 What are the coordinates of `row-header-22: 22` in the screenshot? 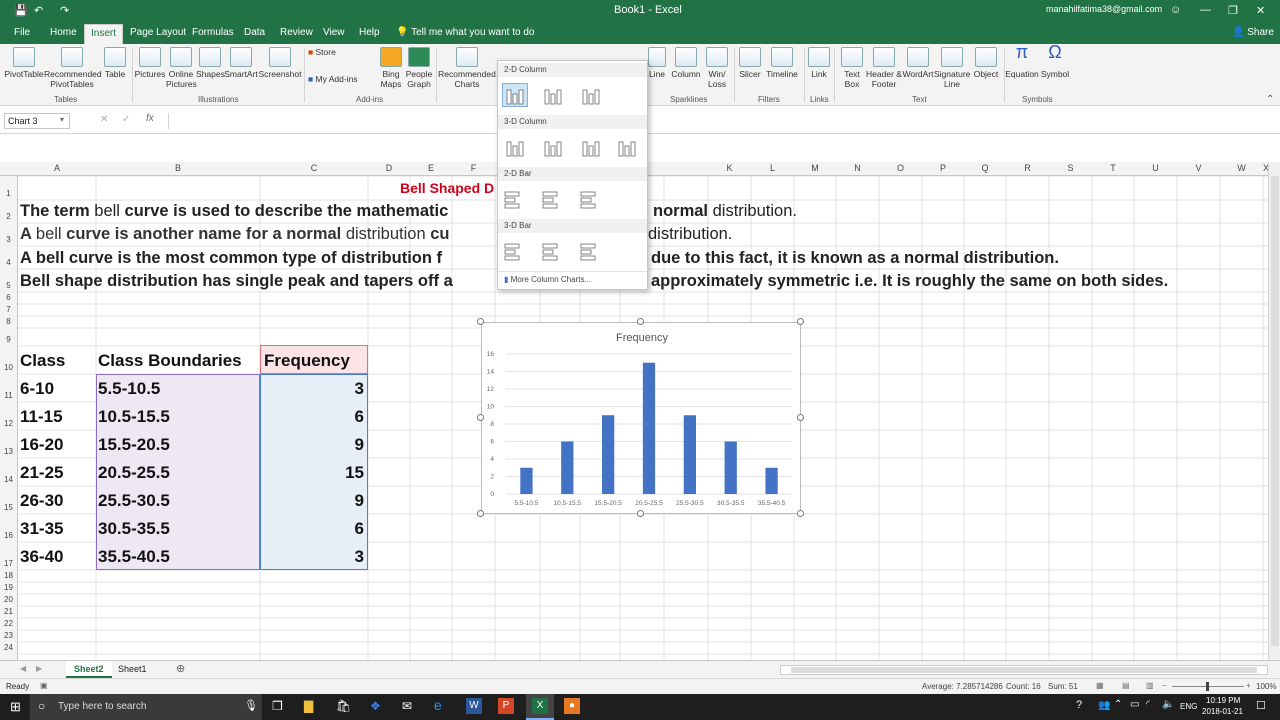 It's located at (8, 624).